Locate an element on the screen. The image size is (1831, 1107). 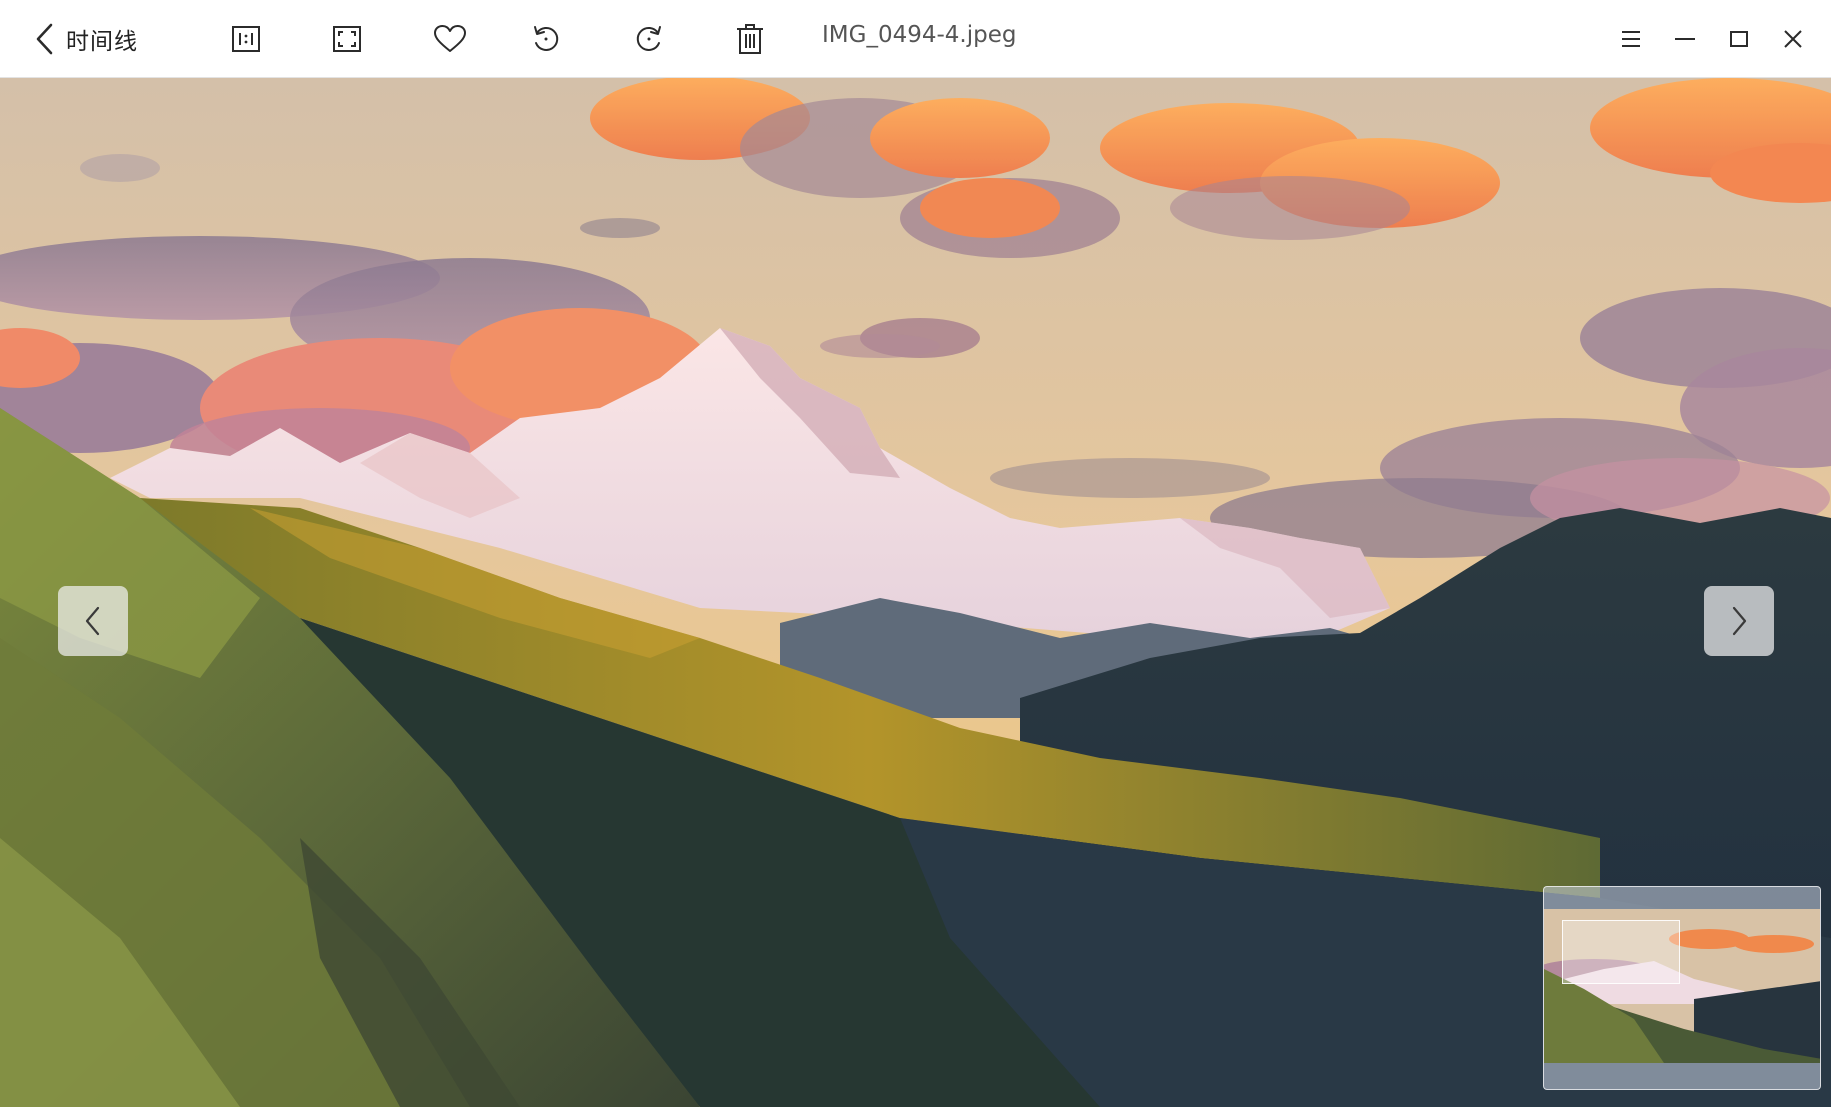
close-icon is located at coordinates (1793, 39).